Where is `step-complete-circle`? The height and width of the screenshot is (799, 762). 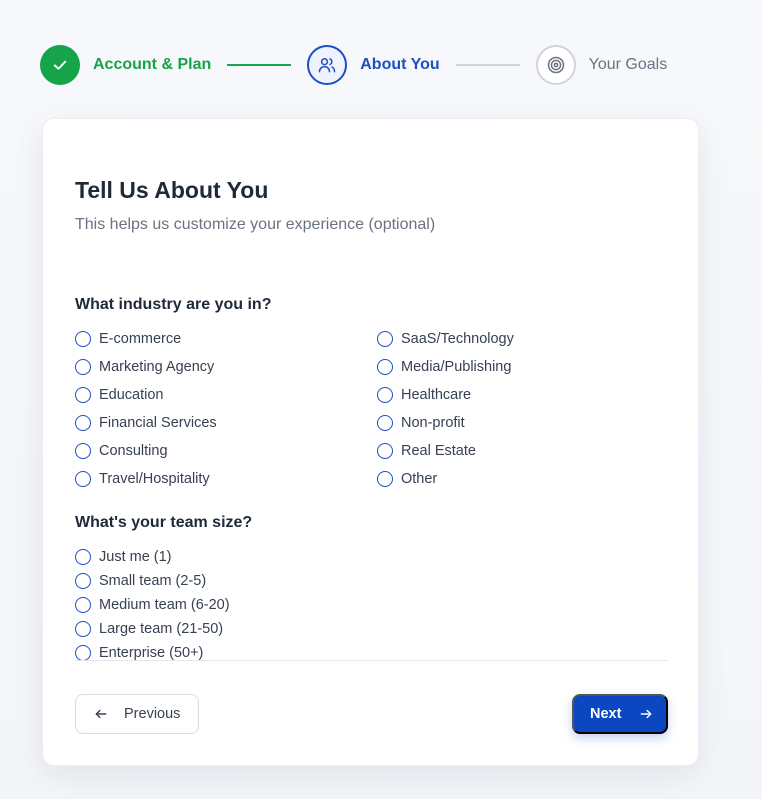 step-complete-circle is located at coordinates (60, 65).